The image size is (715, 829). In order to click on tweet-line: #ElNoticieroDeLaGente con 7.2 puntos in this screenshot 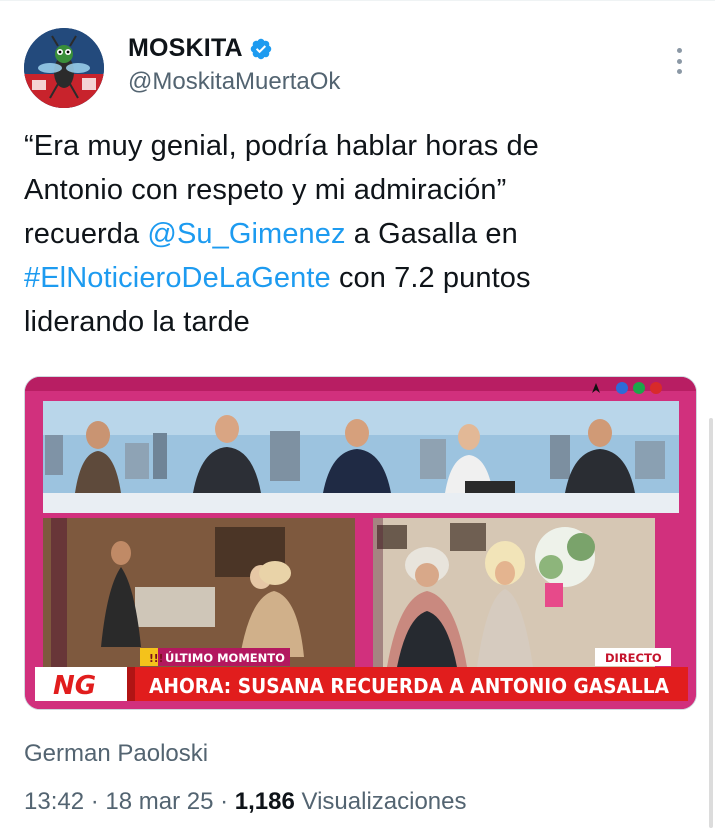, I will do `click(354, 278)`.